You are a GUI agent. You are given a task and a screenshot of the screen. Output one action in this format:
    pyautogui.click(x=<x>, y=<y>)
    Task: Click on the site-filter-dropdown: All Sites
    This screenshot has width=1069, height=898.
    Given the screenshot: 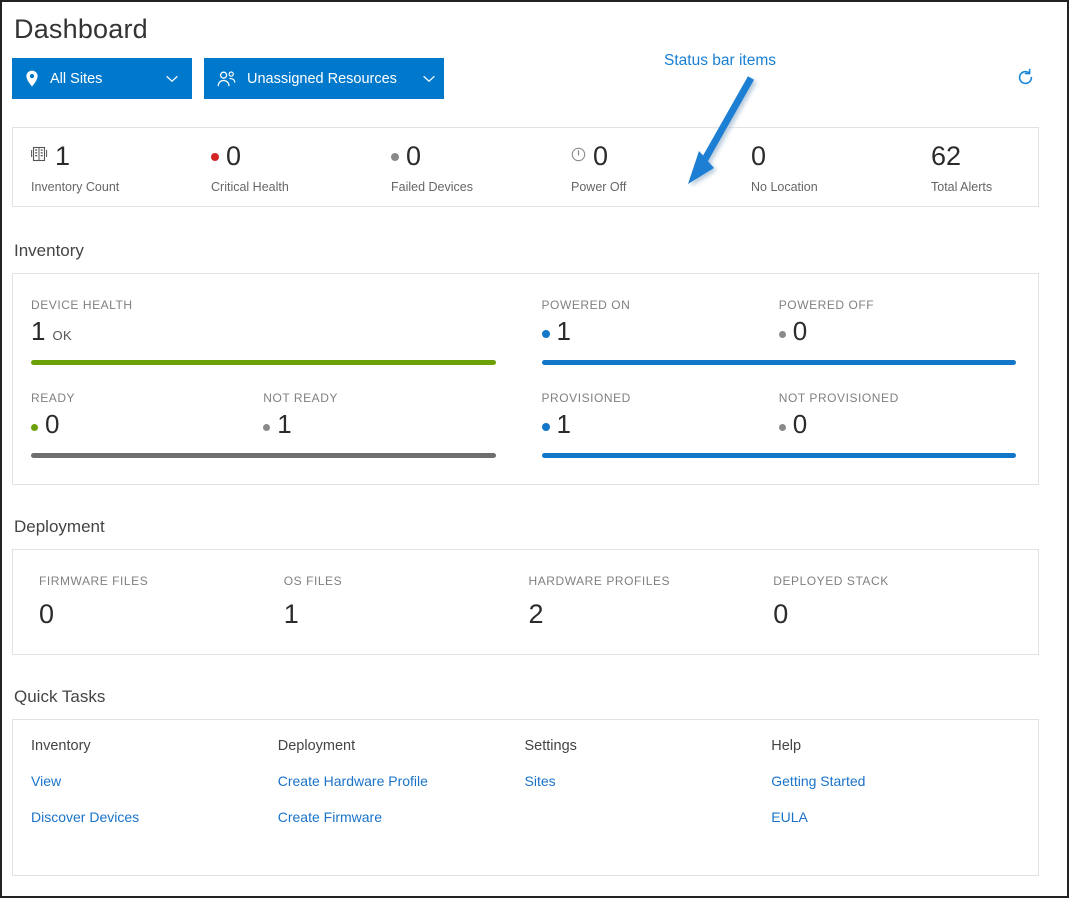 What is the action you would take?
    pyautogui.click(x=102, y=78)
    